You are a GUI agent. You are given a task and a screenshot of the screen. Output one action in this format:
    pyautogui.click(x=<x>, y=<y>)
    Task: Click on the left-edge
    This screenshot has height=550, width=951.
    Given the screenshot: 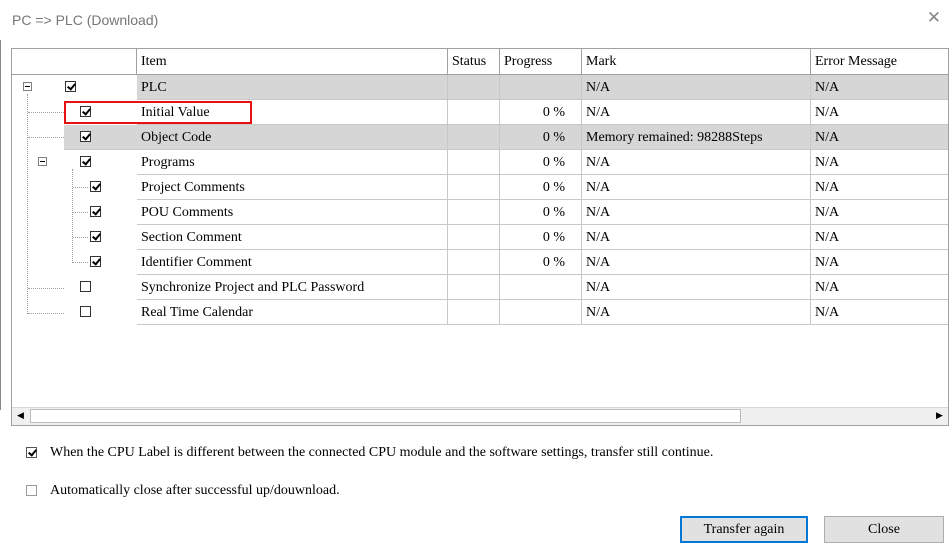 What is the action you would take?
    pyautogui.click(x=0, y=225)
    